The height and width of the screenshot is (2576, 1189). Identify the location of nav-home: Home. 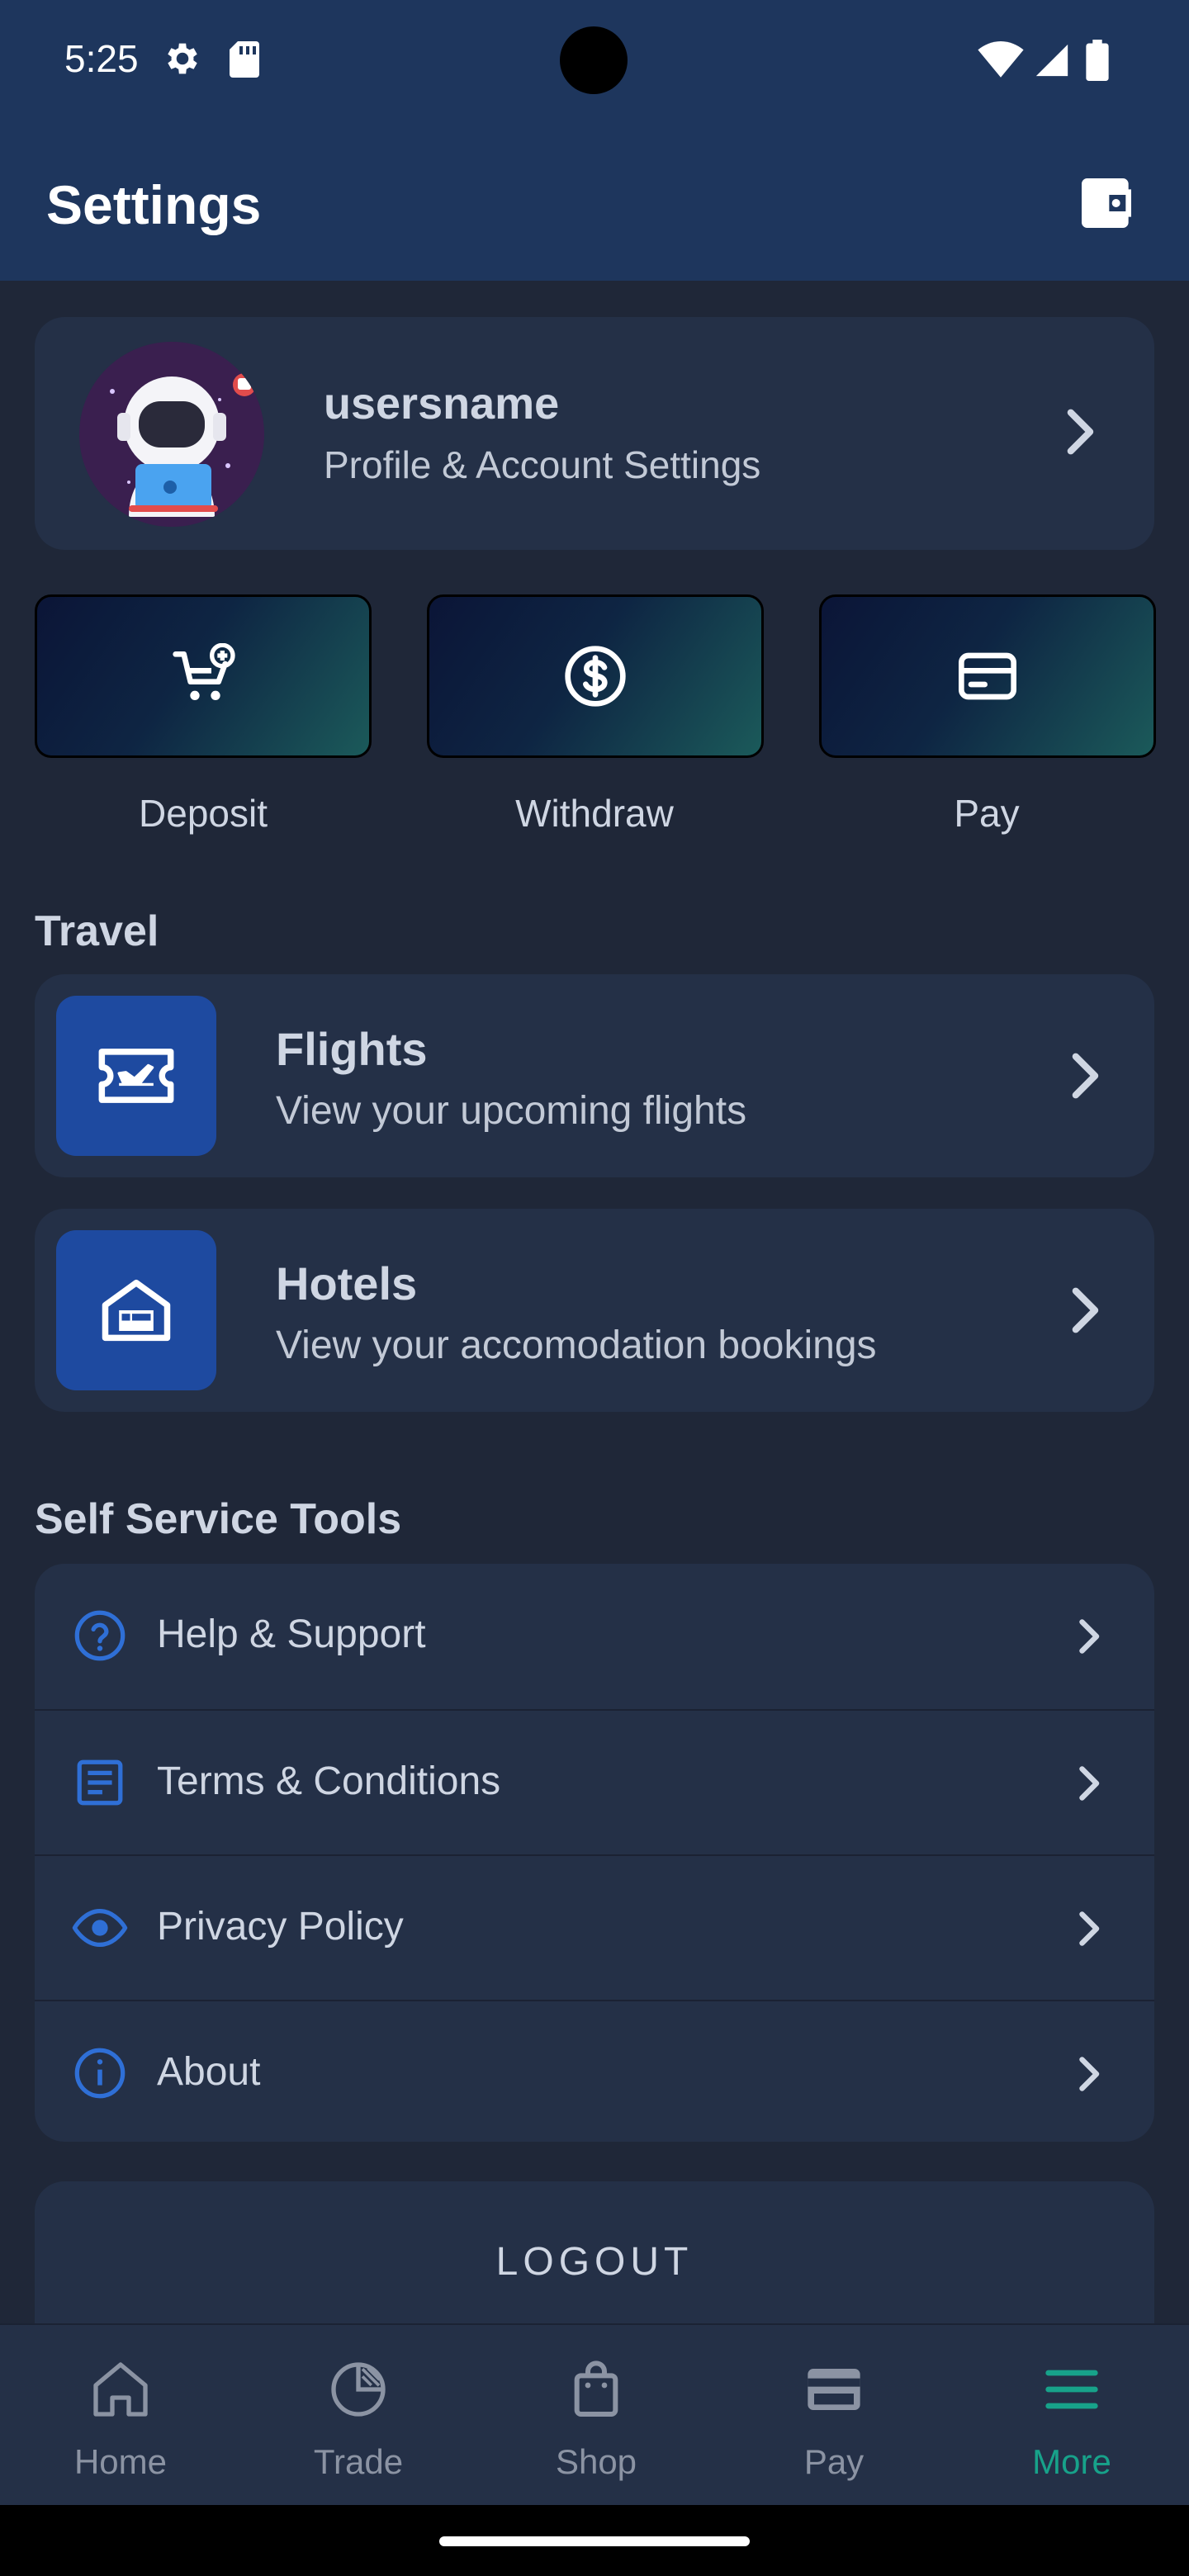
(120, 2416).